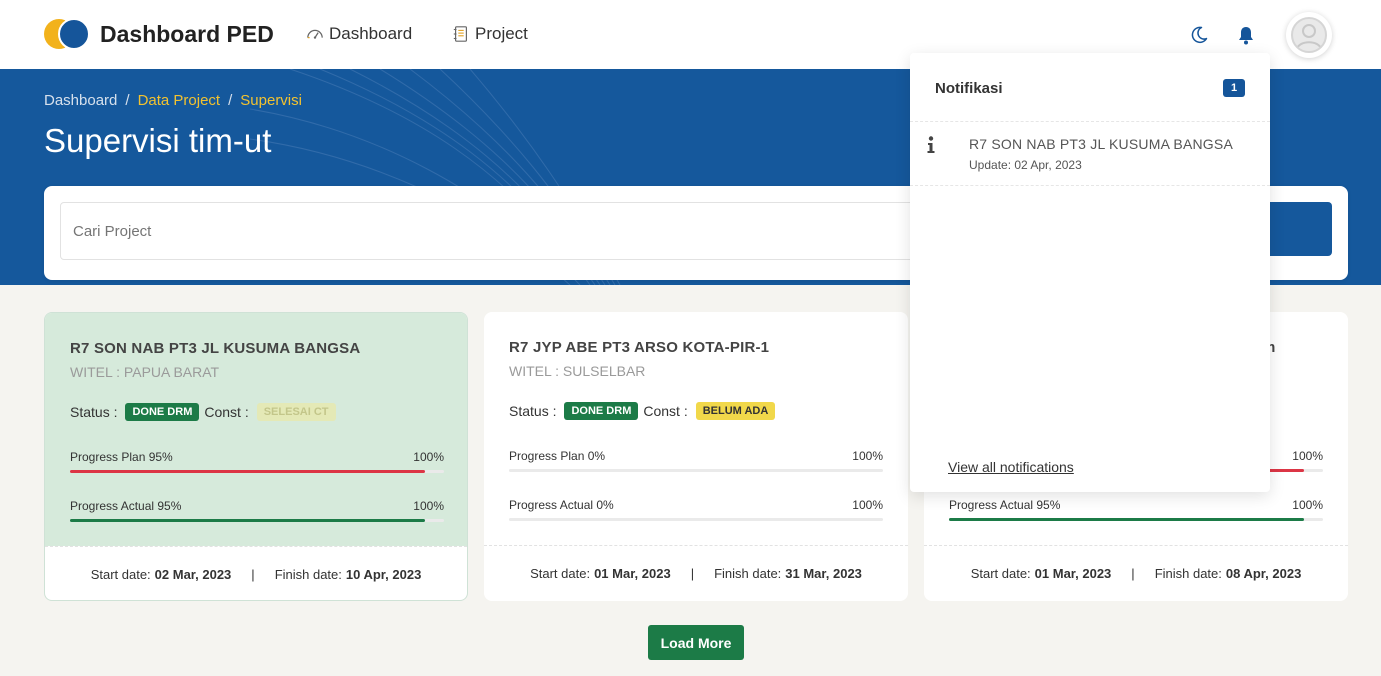 The width and height of the screenshot is (1381, 676). I want to click on info-icon, so click(931, 144).